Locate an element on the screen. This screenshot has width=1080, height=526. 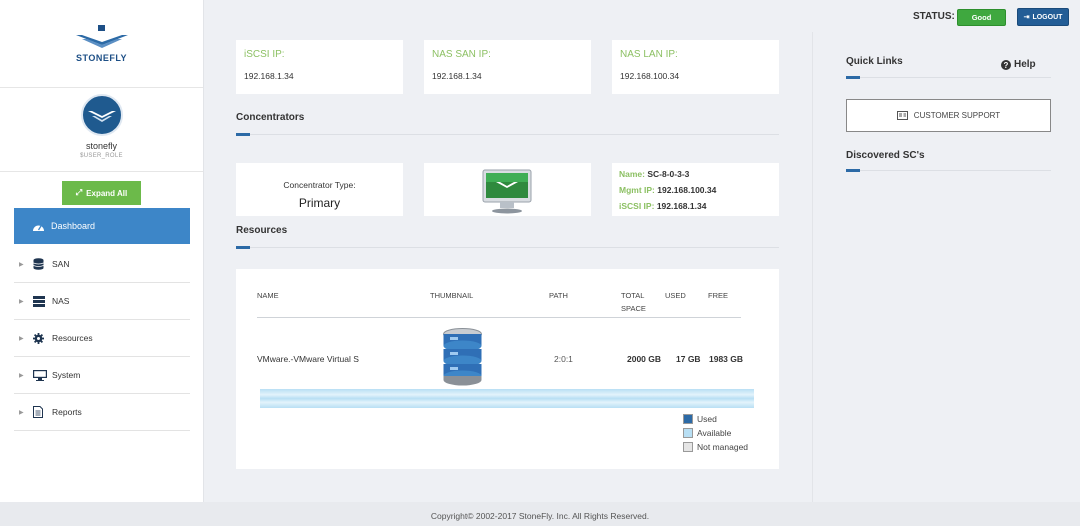
iscsi-ip-card: iSCSI IP: 192.168.1.34 is located at coordinates (319, 67).